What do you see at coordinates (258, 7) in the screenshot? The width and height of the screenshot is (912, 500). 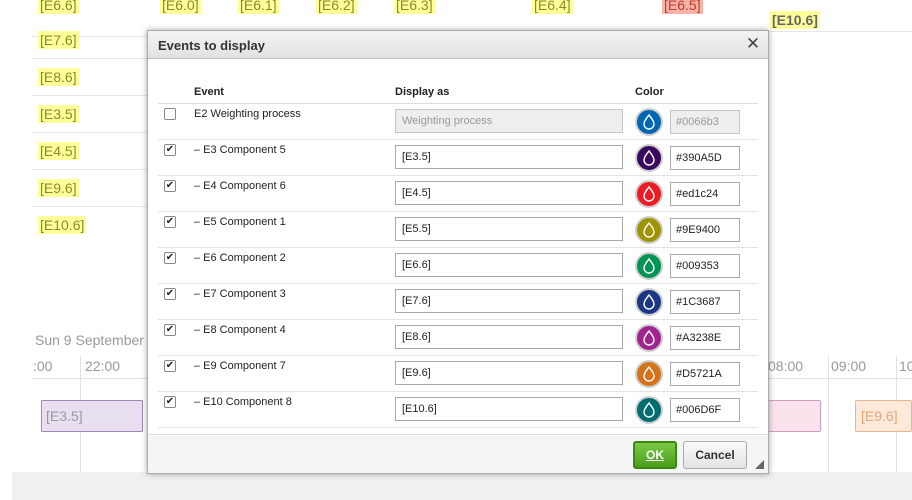 I see `event-tag: [E6.1]` at bounding box center [258, 7].